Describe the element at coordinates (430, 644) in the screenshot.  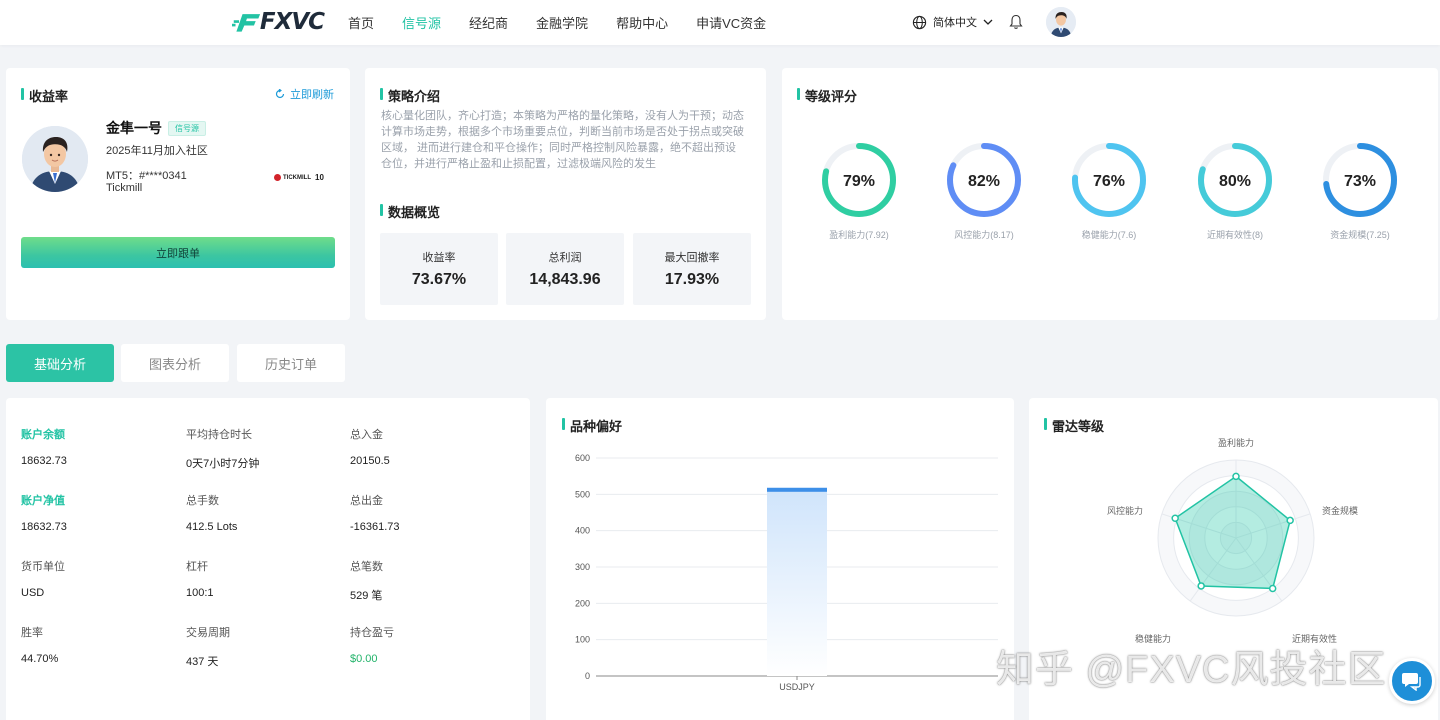
I see `account-stat: 持仓盈亏 $0.00` at that location.